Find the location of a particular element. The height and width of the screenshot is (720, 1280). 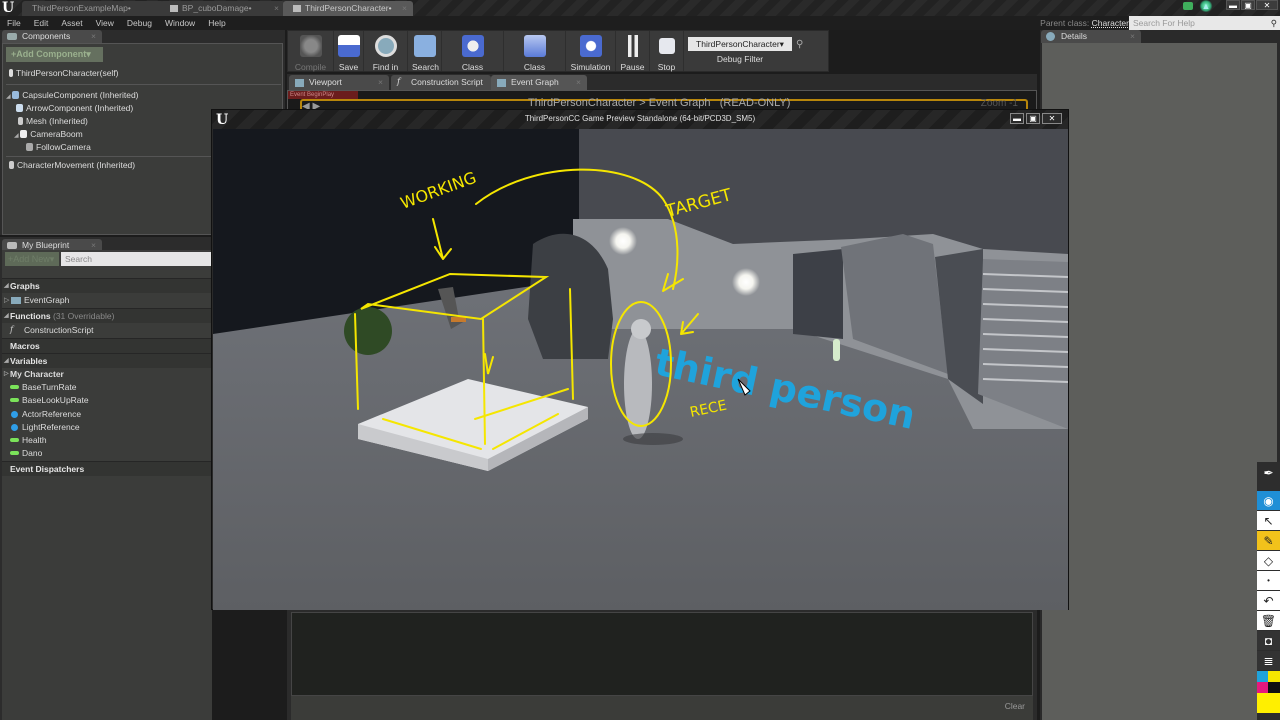

parent-class-link: Character is located at coordinates (1110, 23).